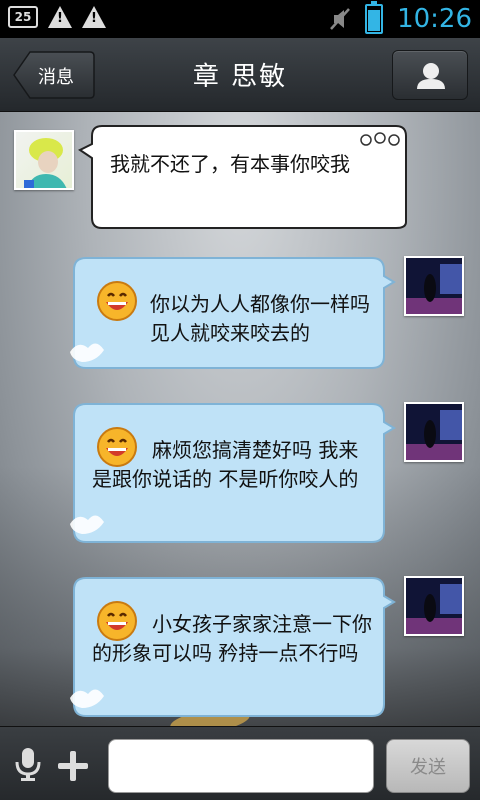 The height and width of the screenshot is (800, 480). Describe the element at coordinates (230, 164) in the screenshot. I see `message-text: 我就不还了，有本事你咬我` at that location.